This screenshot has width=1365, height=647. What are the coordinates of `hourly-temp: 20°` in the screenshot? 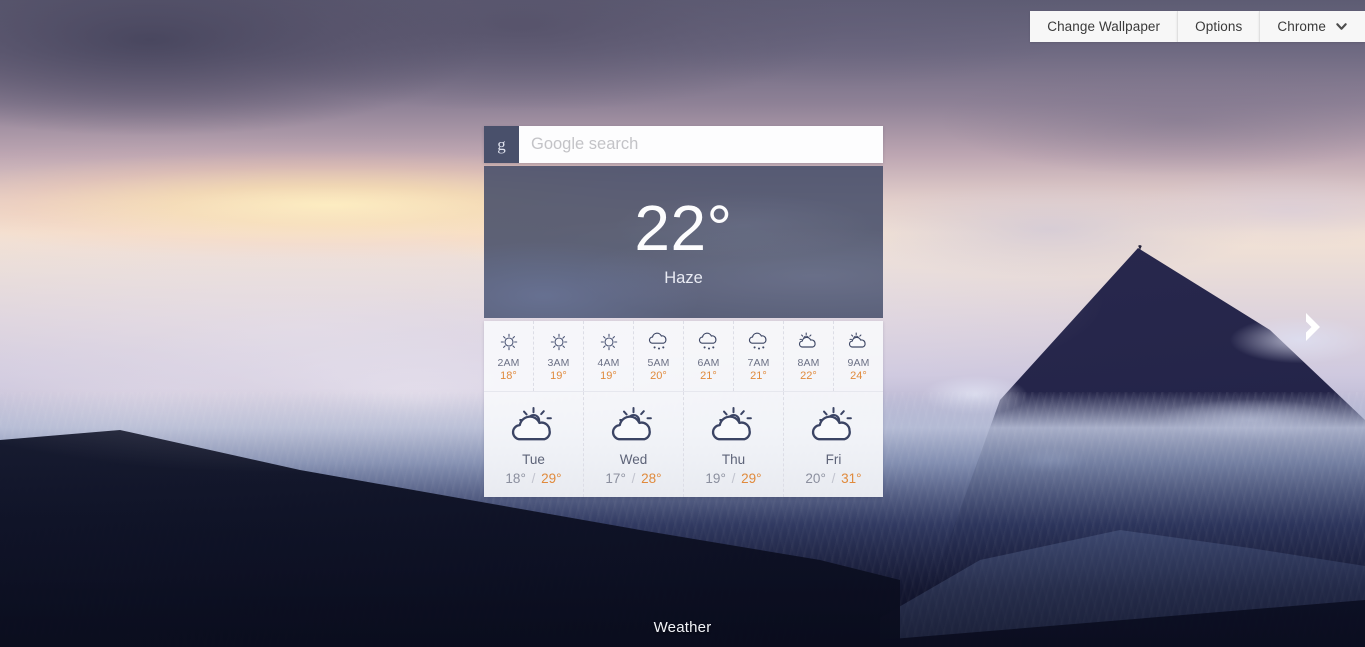 It's located at (658, 376).